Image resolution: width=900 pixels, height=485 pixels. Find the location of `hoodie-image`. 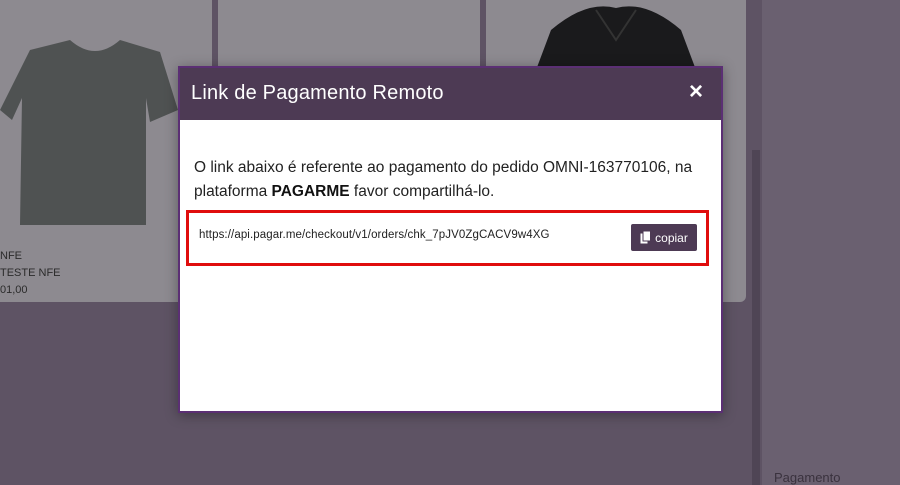

hoodie-image is located at coordinates (616, 38).